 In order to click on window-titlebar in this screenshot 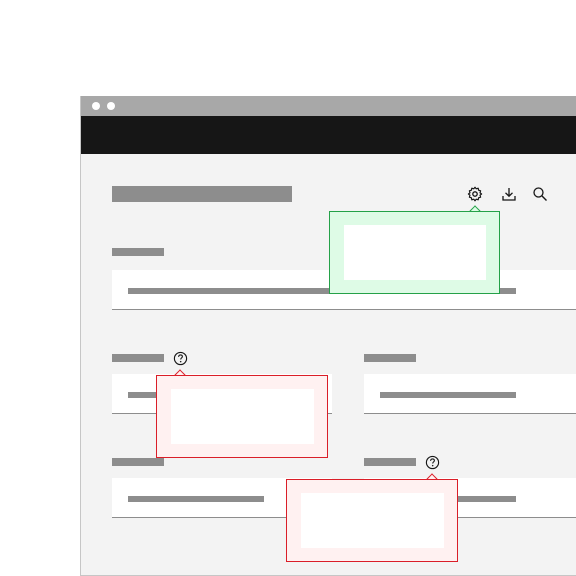, I will do `click(328, 106)`.